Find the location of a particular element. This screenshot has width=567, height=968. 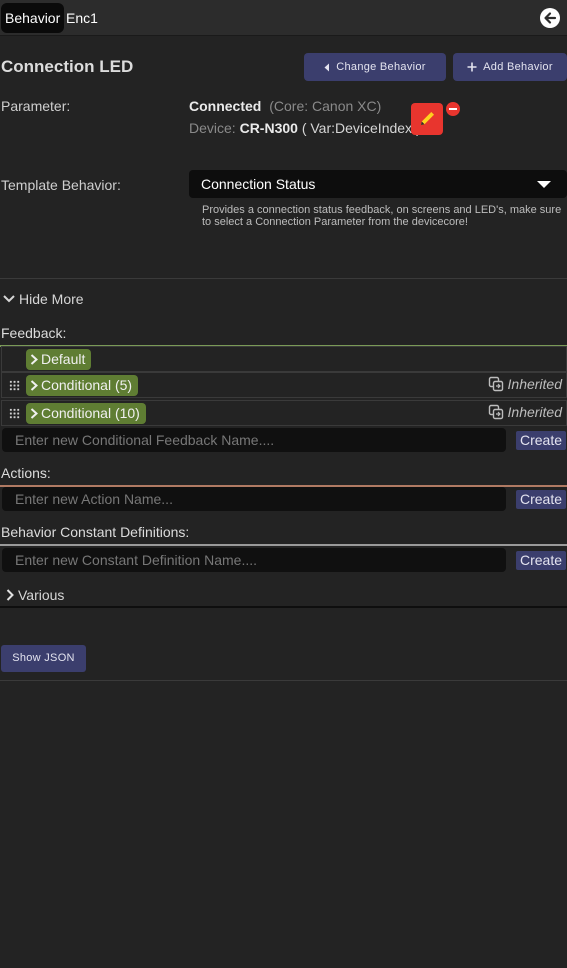

parameter-device-line: Device: CR-N300 ( Var:DeviceIndex ) is located at coordinates (305, 128).